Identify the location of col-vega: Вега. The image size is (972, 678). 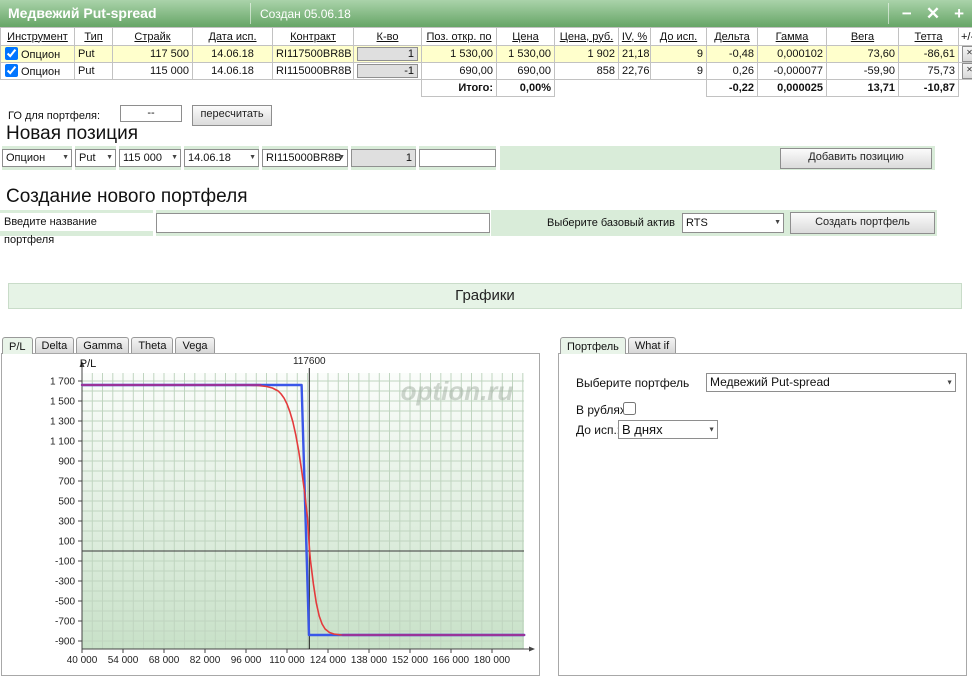
(863, 37).